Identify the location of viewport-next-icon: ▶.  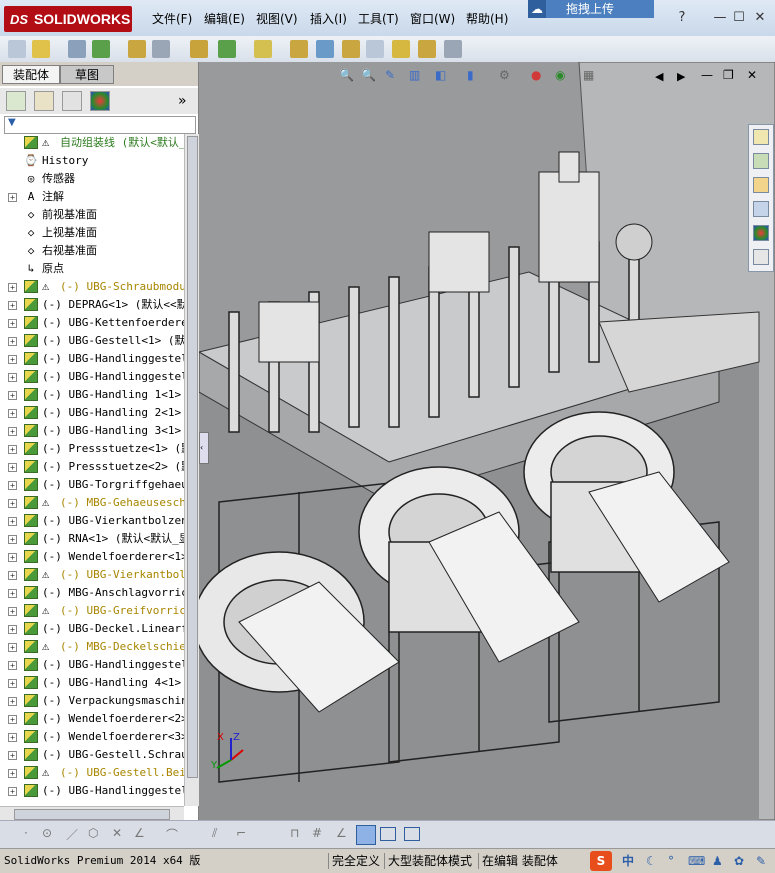
(681, 76).